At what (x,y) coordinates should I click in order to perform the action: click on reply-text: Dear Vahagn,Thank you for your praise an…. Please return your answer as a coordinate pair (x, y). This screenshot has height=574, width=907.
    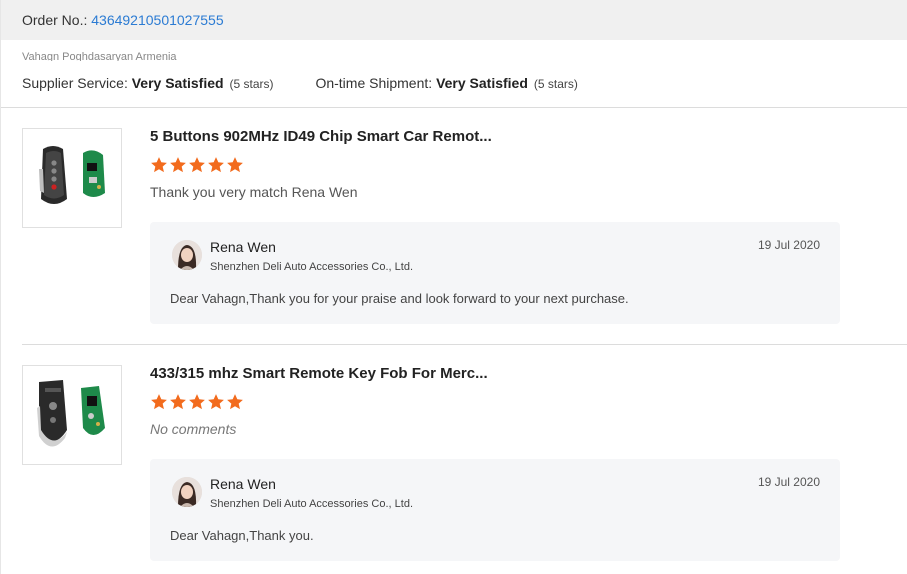
    Looking at the image, I should click on (399, 298).